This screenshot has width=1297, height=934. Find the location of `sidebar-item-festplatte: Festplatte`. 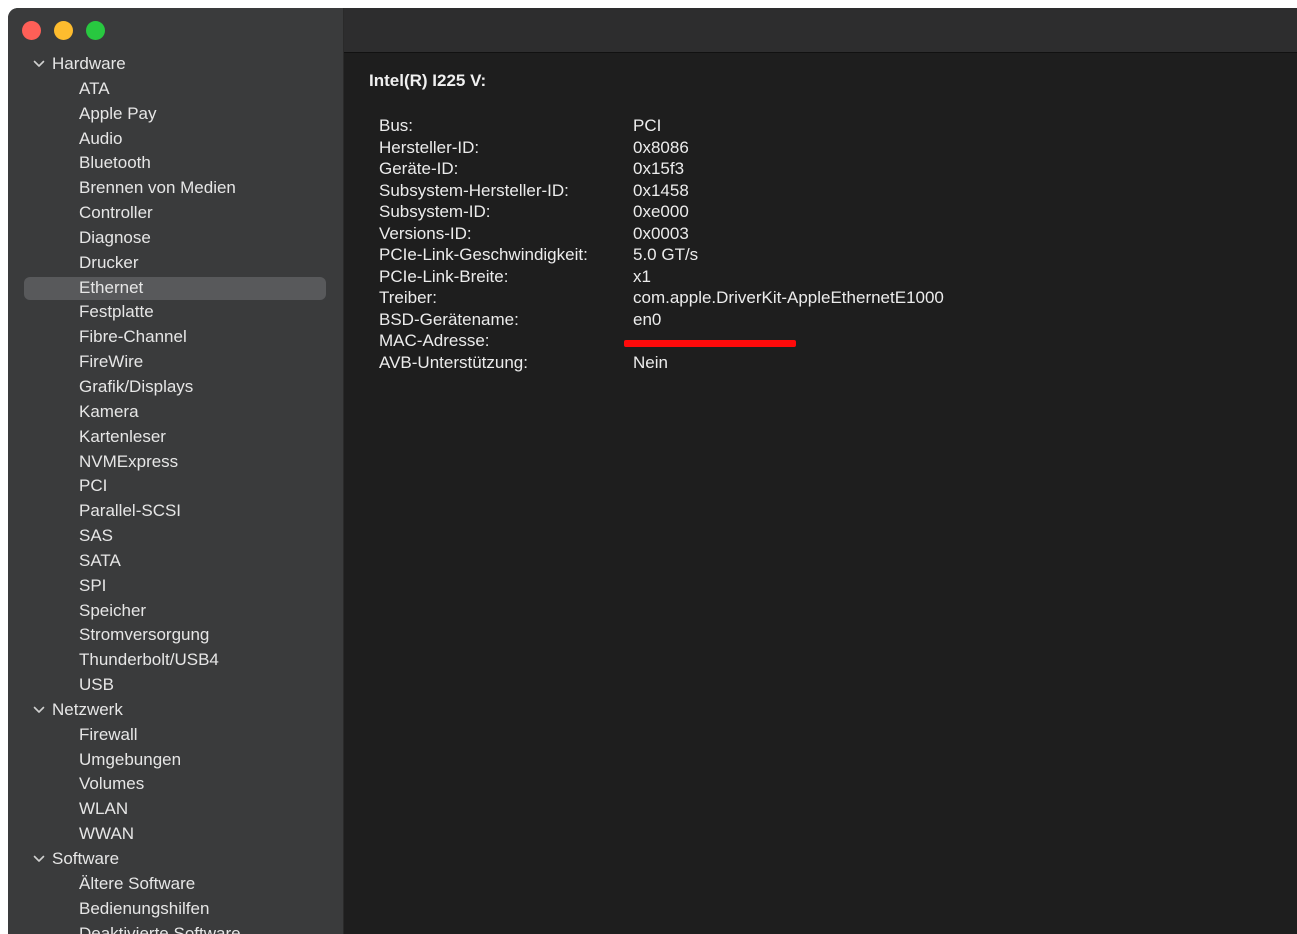

sidebar-item-festplatte: Festplatte is located at coordinates (175, 312).